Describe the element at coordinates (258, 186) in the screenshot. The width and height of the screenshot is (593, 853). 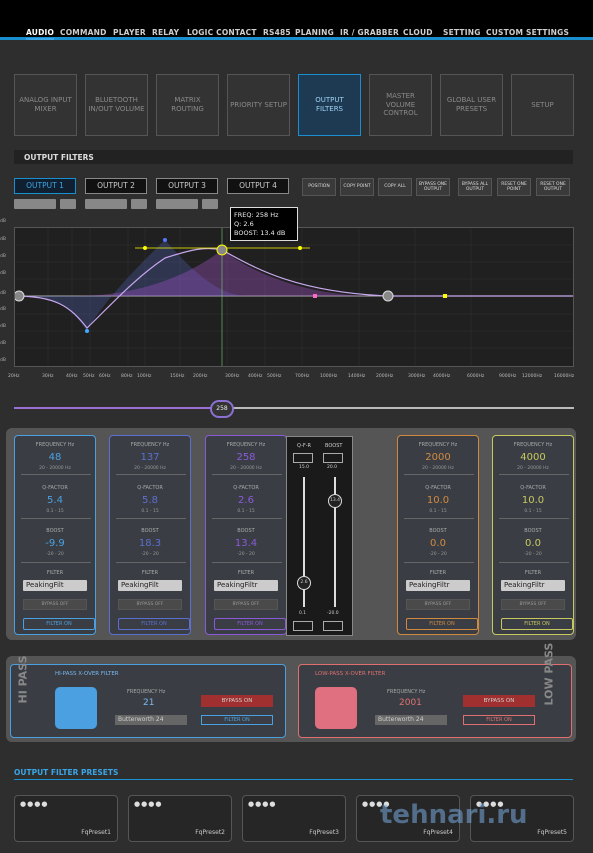
I see `tab-output-4: OUTPUT 4` at that location.